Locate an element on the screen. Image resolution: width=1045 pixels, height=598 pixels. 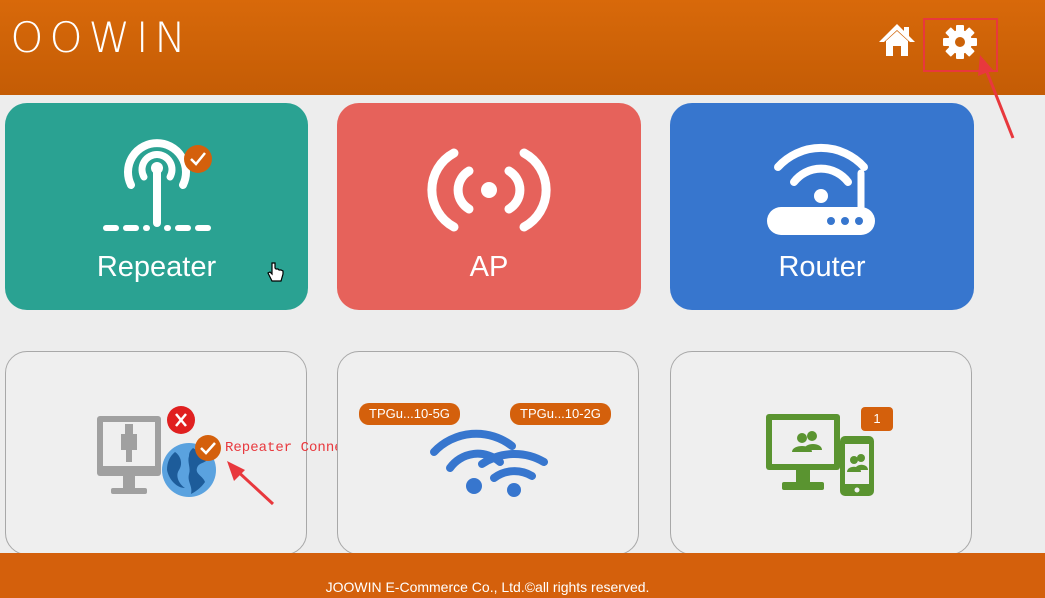
mode-tile-ap: AP is located at coordinates (489, 206).